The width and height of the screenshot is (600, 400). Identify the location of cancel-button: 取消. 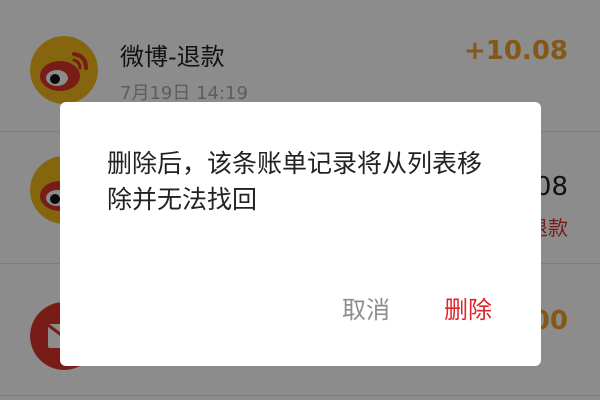
(366, 307).